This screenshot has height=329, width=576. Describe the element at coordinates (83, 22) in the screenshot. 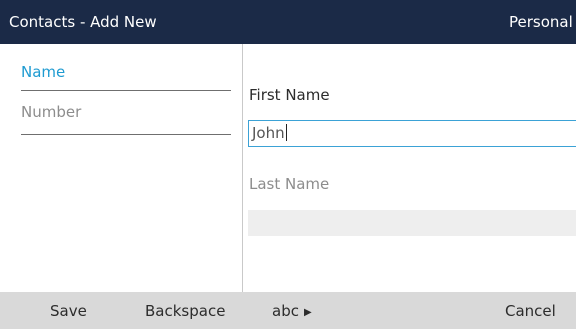

I see `screen-title: Contacts - Add New` at that location.